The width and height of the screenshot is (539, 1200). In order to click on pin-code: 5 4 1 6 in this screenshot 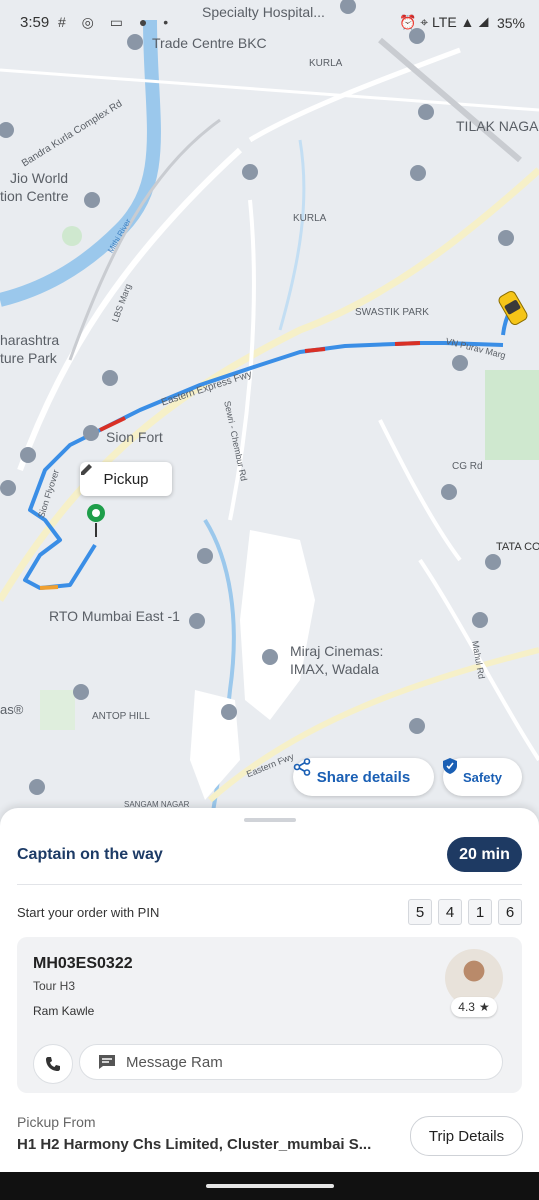, I will do `click(465, 912)`.